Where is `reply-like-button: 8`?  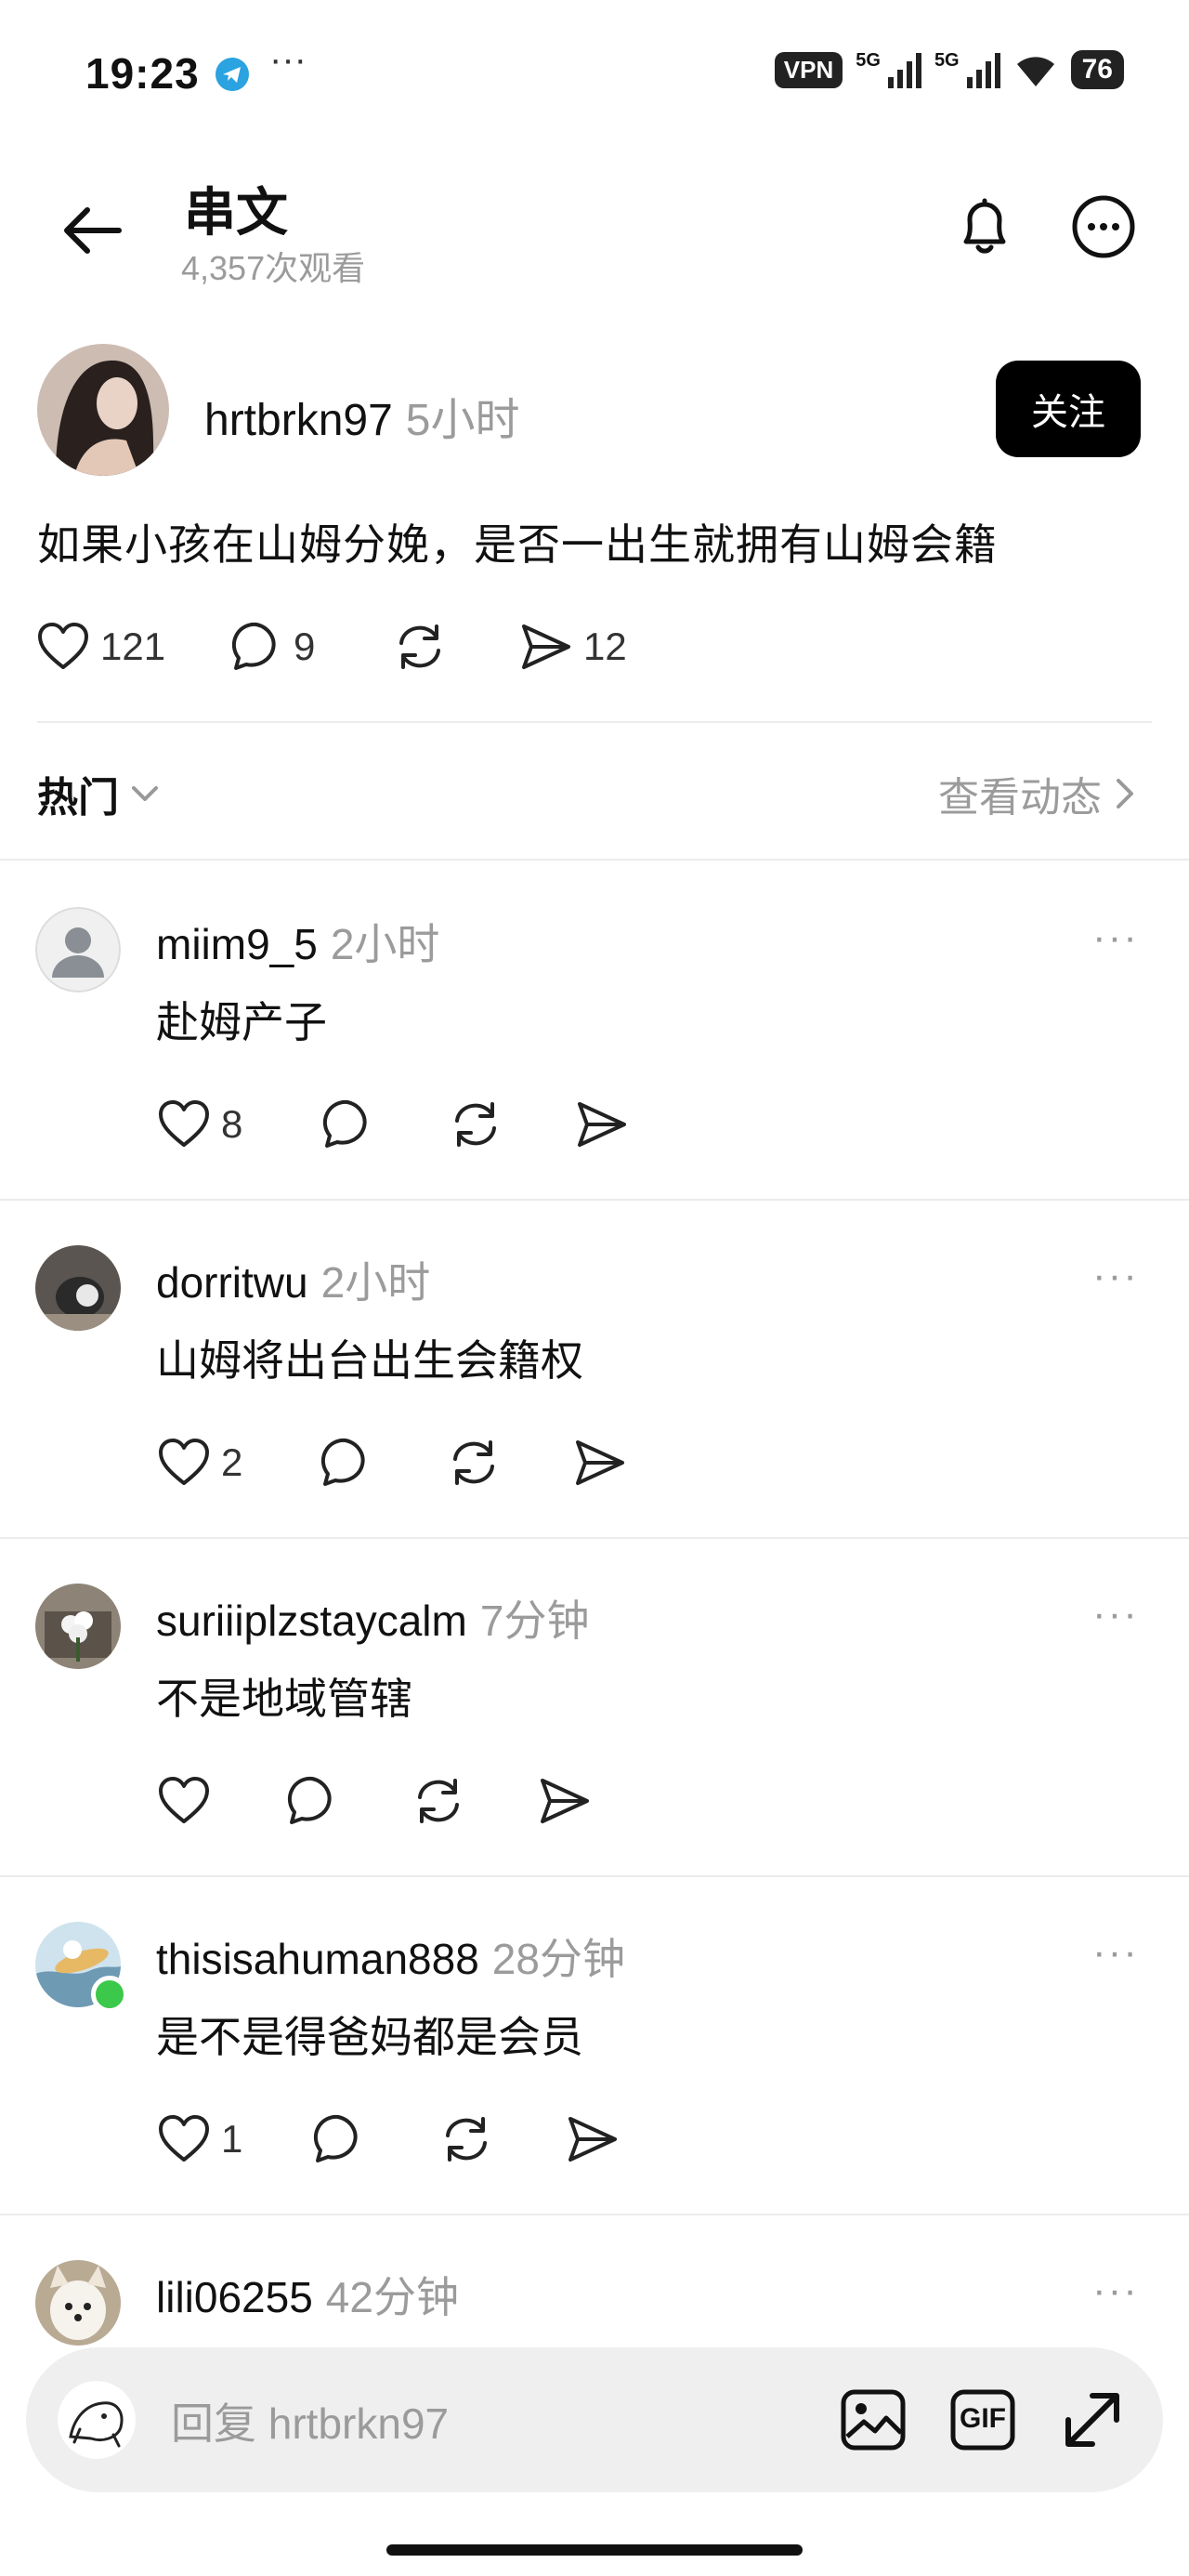
reply-like-button: 8 is located at coordinates (199, 1124).